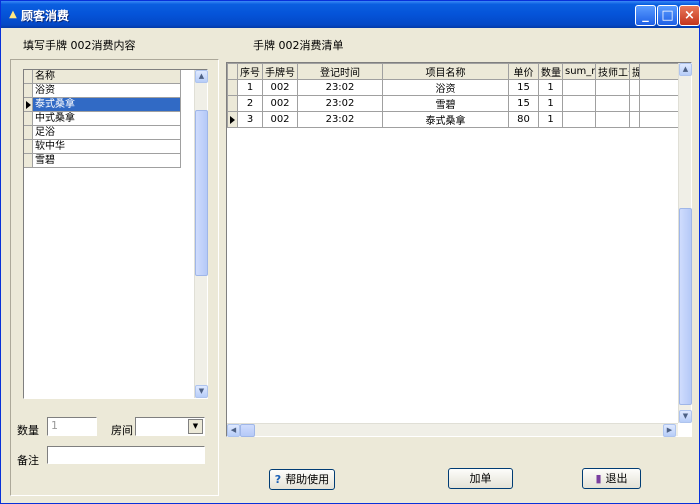 Image resolution: width=700 pixels, height=504 pixels. What do you see at coordinates (72, 426) in the screenshot?
I see `quantity-input: 1` at bounding box center [72, 426].